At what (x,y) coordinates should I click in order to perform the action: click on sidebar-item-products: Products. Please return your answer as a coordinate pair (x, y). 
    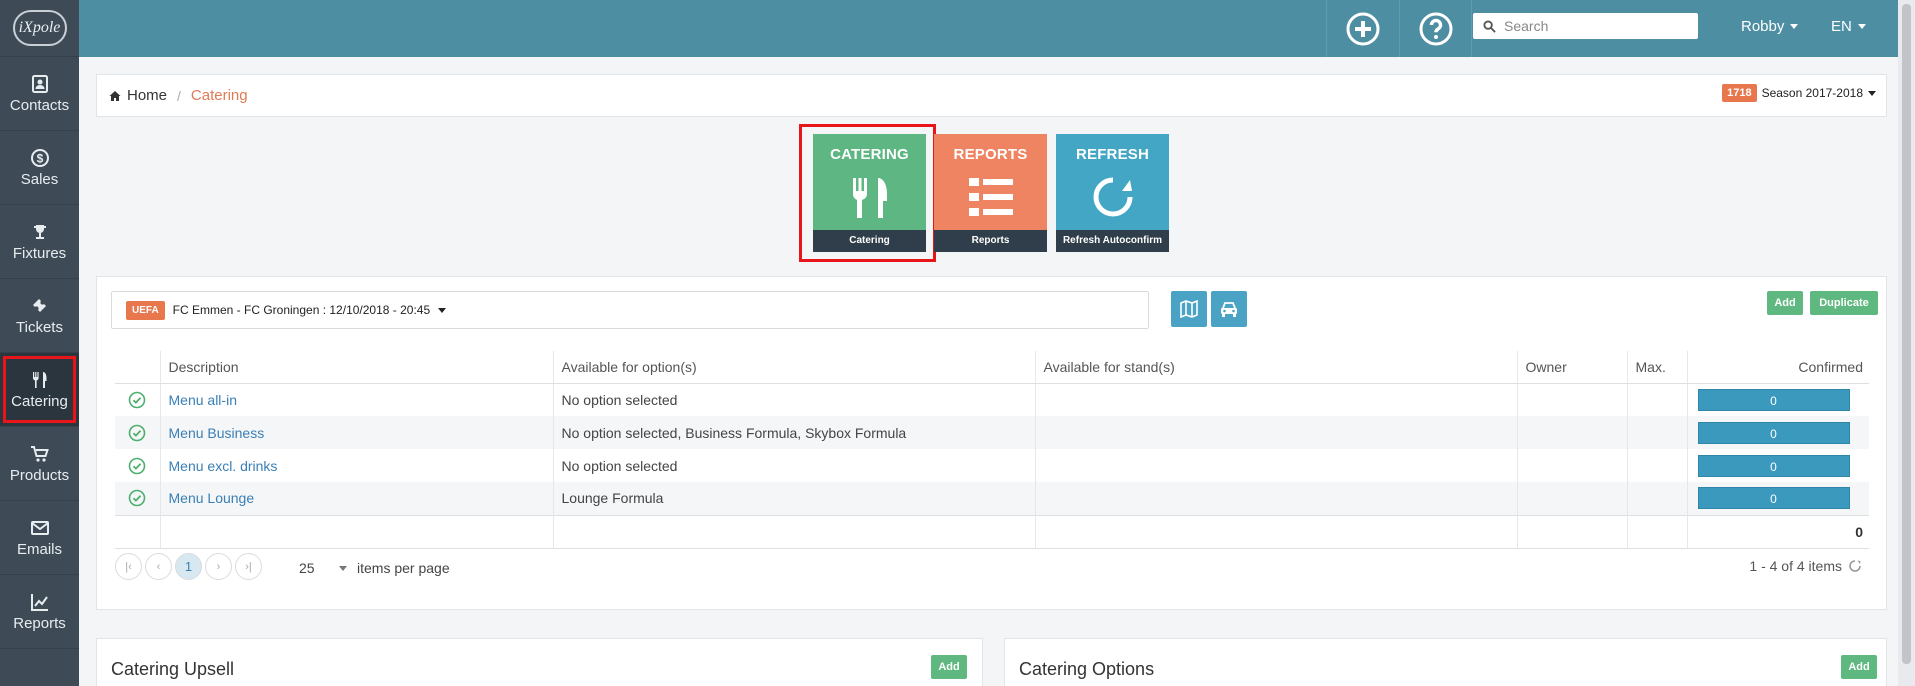
    Looking at the image, I should click on (39, 464).